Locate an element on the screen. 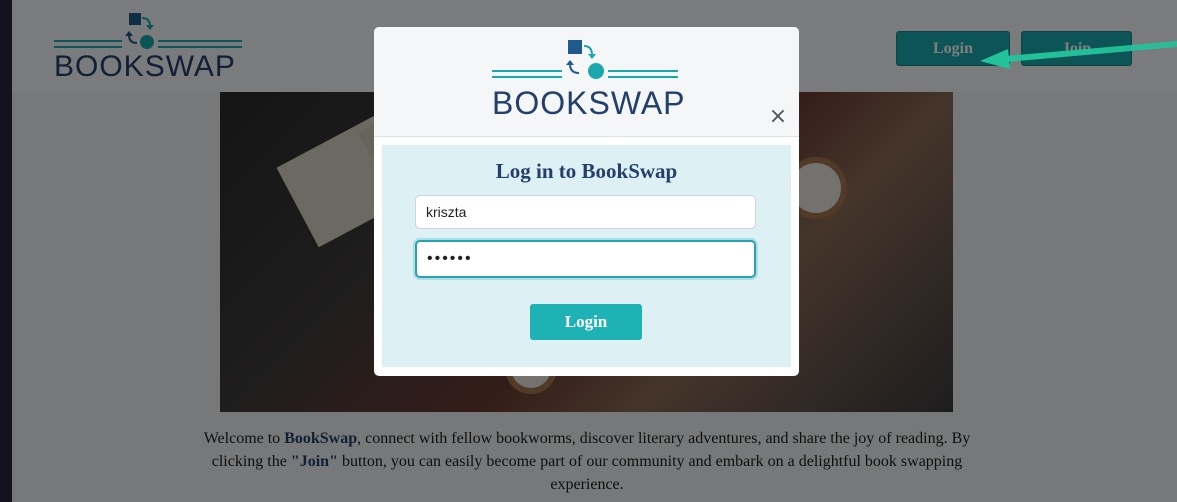  modal-logo: BOOKSWAP is located at coordinates (589, 84).